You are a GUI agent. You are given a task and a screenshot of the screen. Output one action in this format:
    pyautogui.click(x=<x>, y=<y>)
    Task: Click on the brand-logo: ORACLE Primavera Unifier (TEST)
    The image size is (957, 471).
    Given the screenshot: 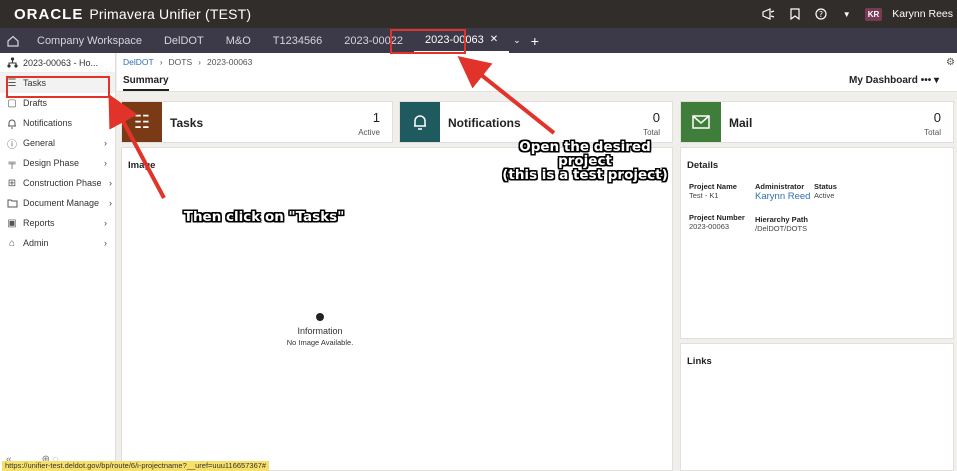 What is the action you would take?
    pyautogui.click(x=132, y=14)
    